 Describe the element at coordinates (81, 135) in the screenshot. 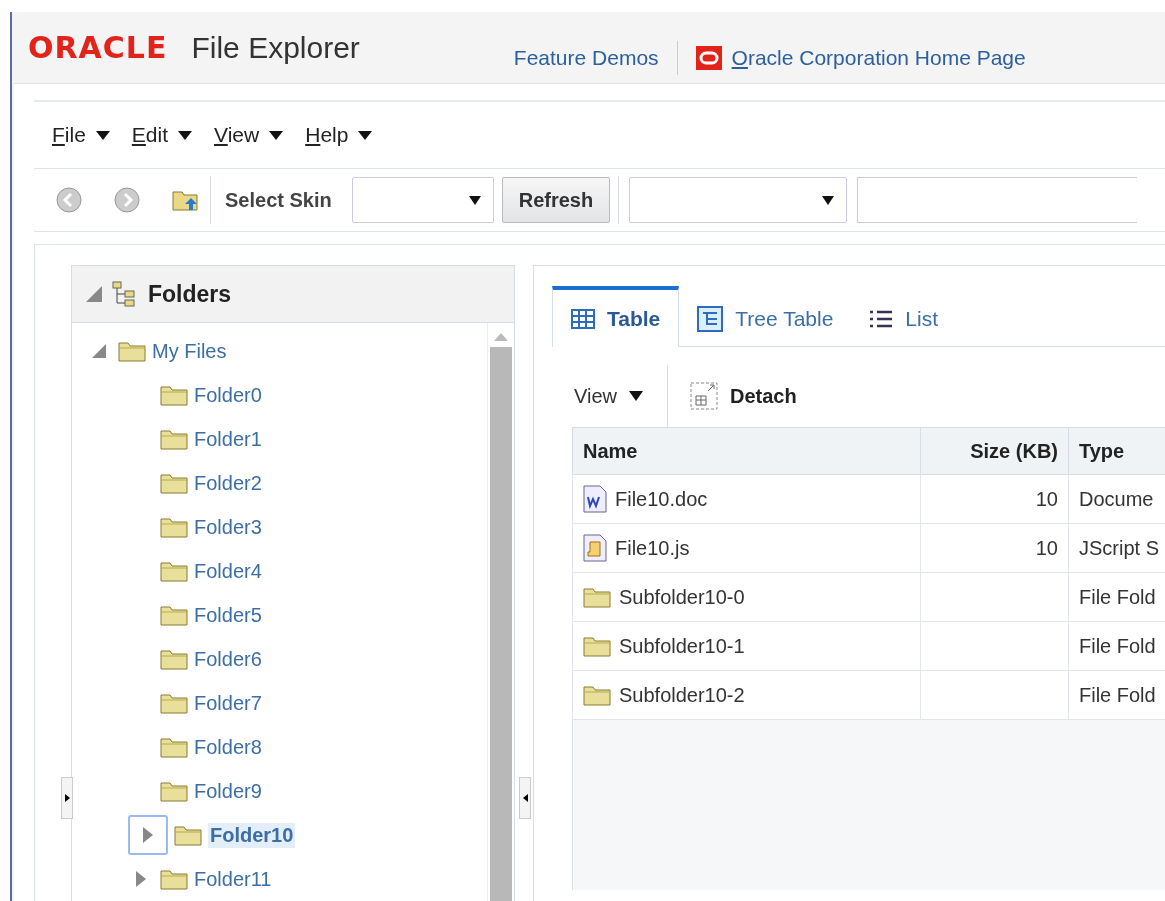

I see `menu-item: File` at that location.